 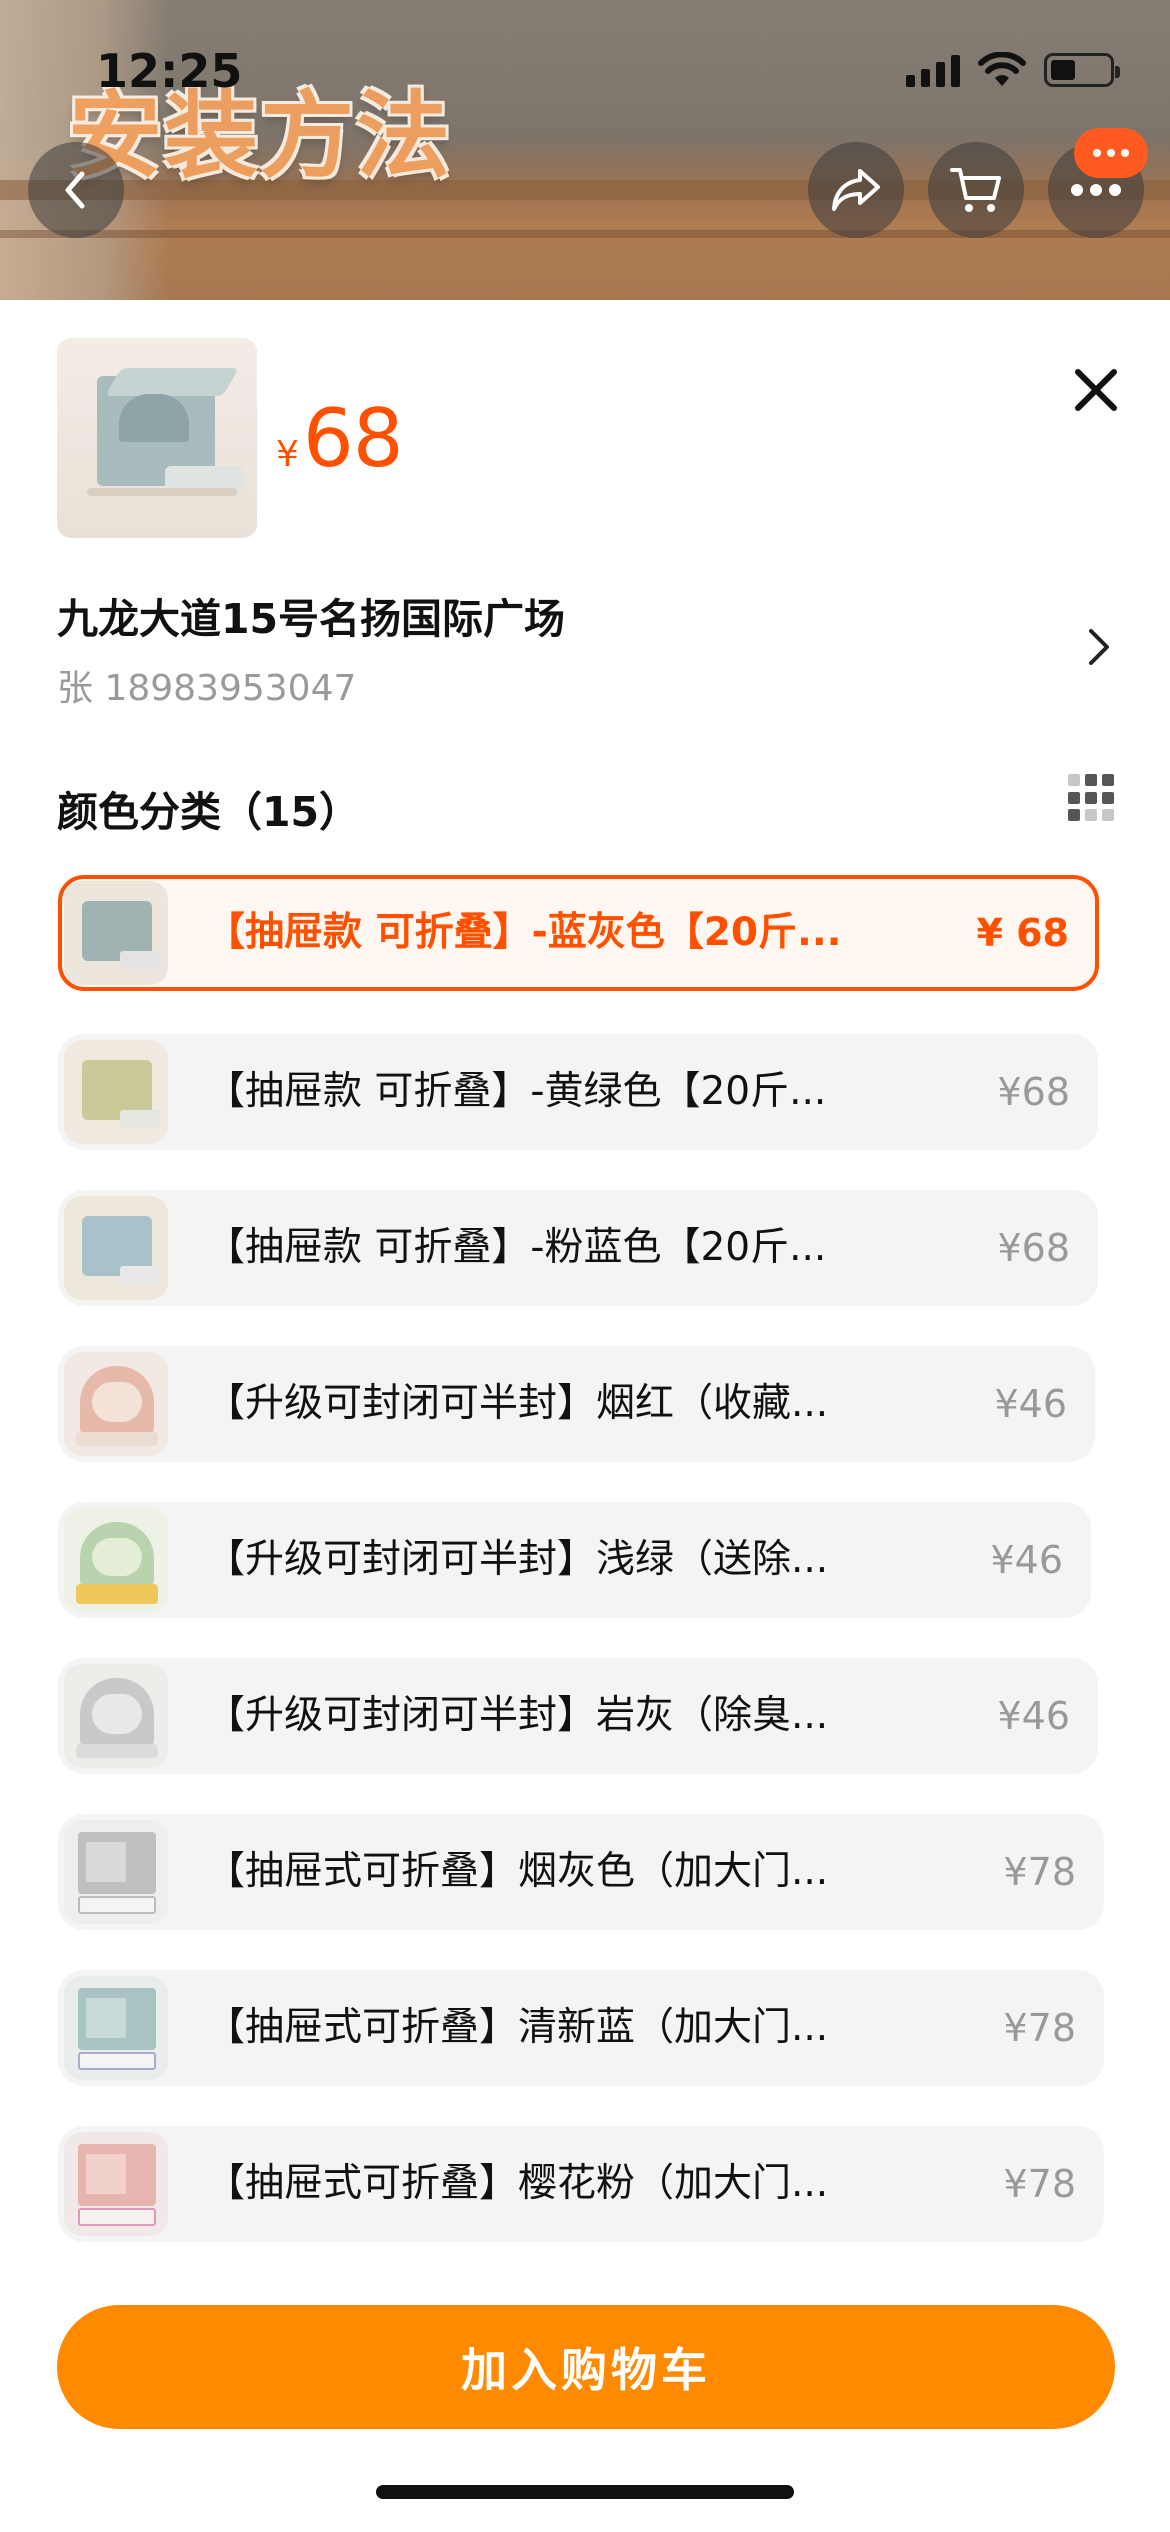 I want to click on cart-icon, so click(x=975, y=190).